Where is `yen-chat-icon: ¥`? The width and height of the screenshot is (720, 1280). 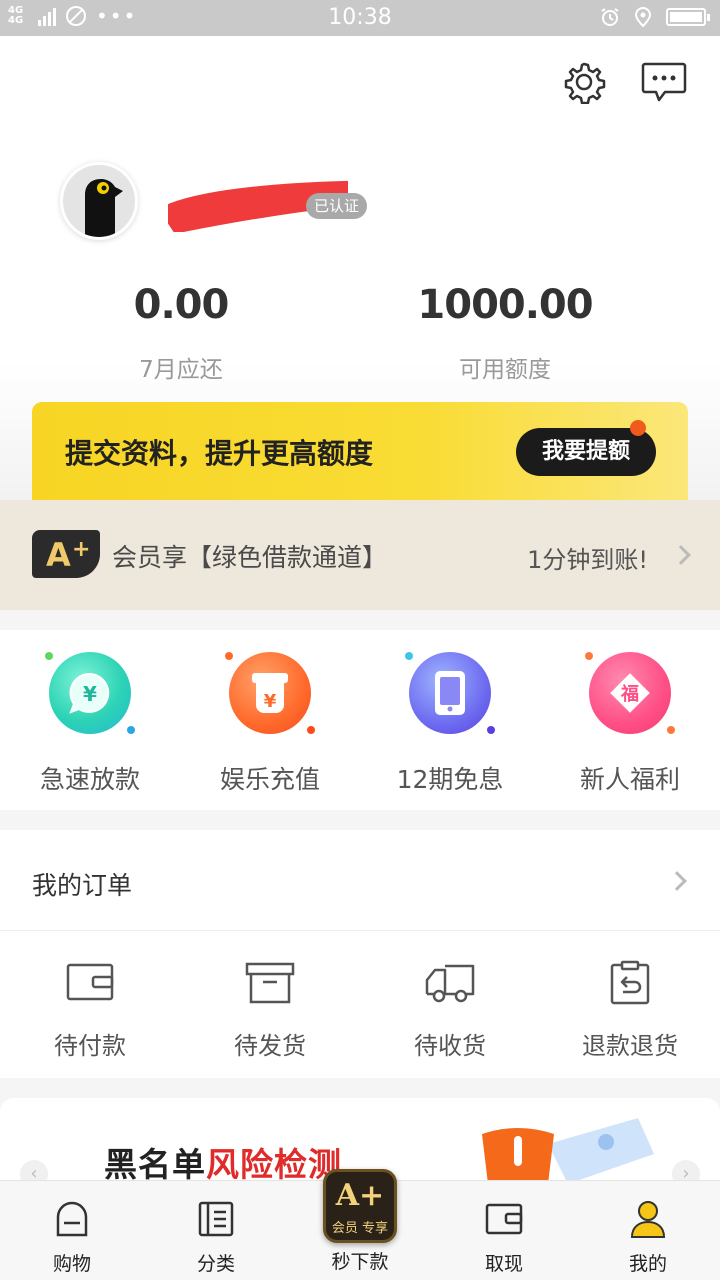 yen-chat-icon: ¥ is located at coordinates (90, 693).